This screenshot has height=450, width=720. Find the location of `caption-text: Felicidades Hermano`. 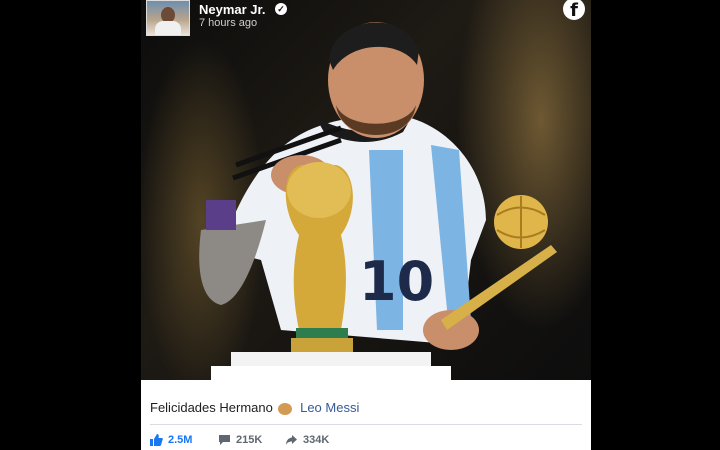

caption-text: Felicidades Hermano is located at coordinates (211, 407).